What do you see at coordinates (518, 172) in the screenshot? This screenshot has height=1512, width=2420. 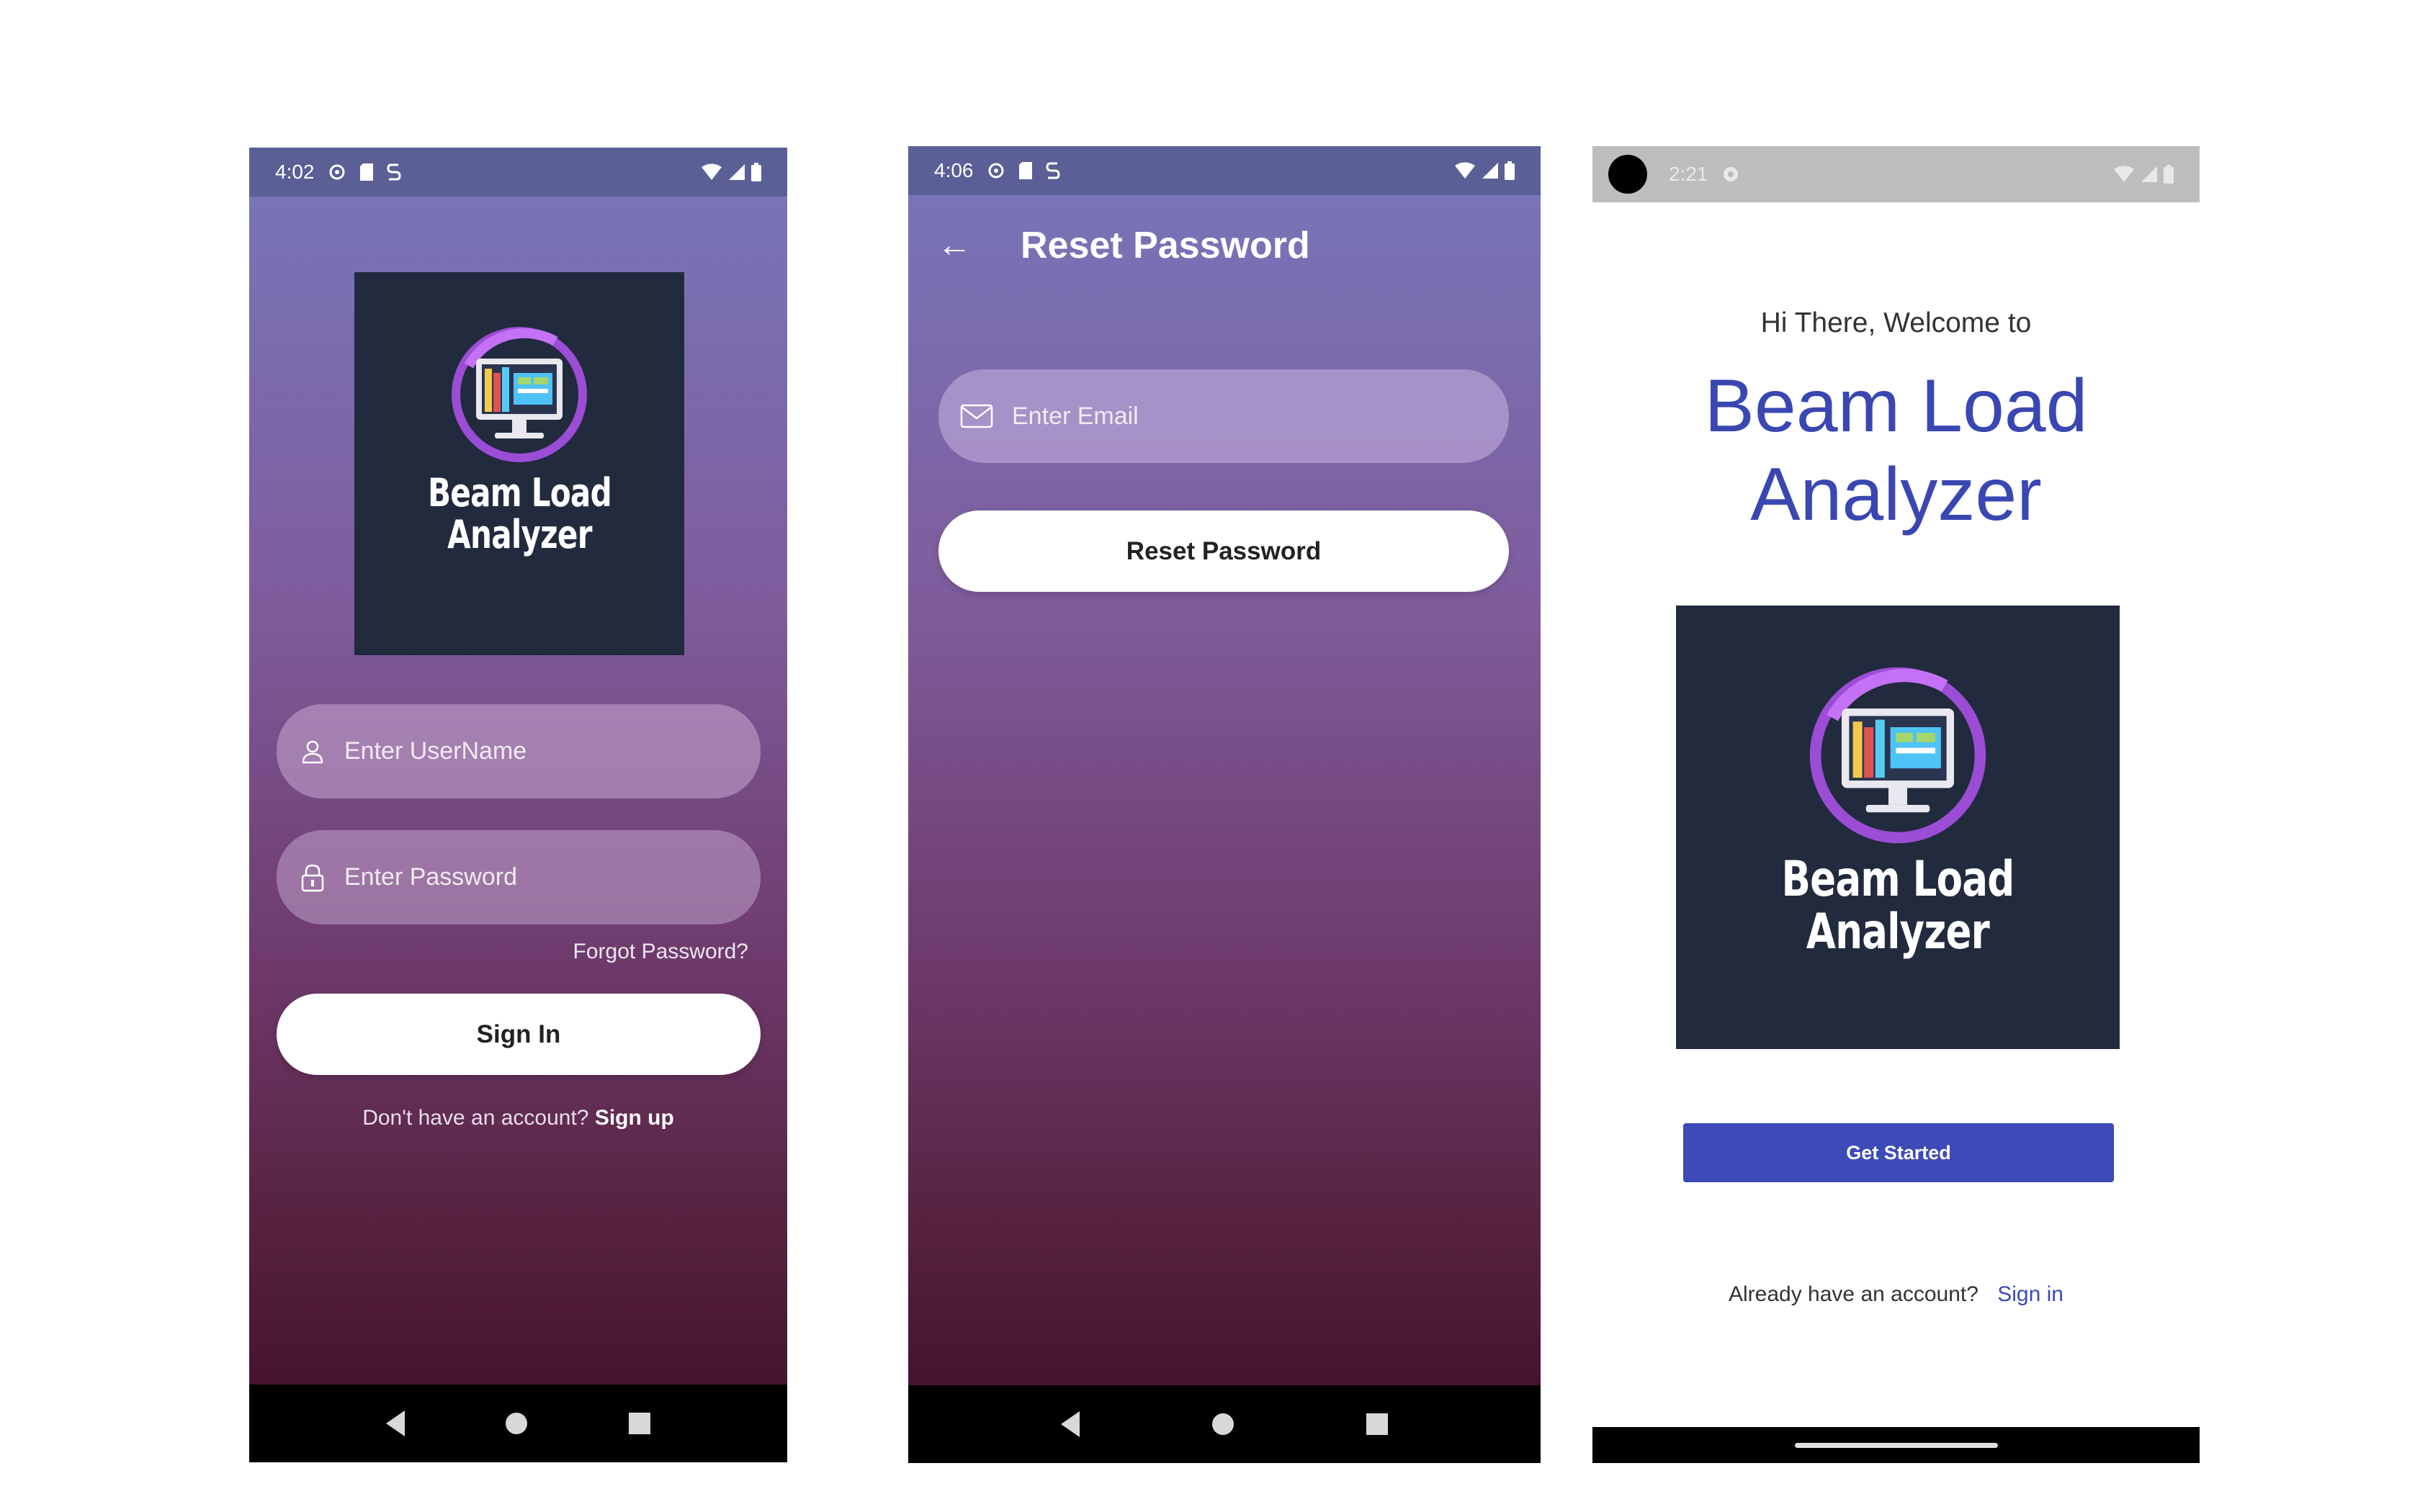 I see `status-bar: 4:02` at bounding box center [518, 172].